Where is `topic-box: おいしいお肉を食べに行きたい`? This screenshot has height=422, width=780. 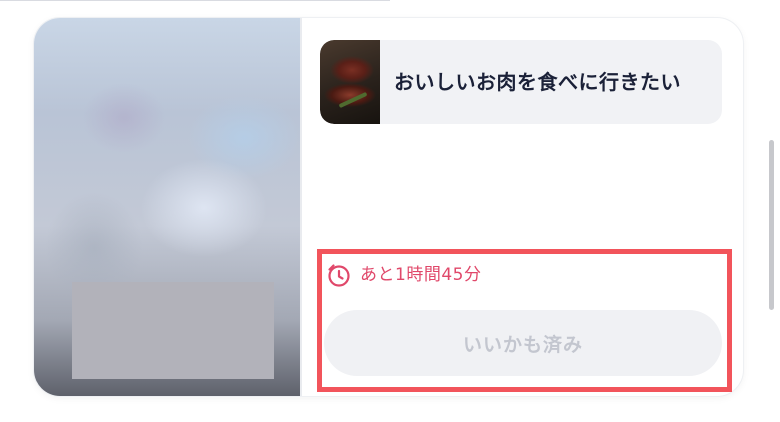
topic-box: おいしいお肉を食べに行きたい is located at coordinates (521, 82).